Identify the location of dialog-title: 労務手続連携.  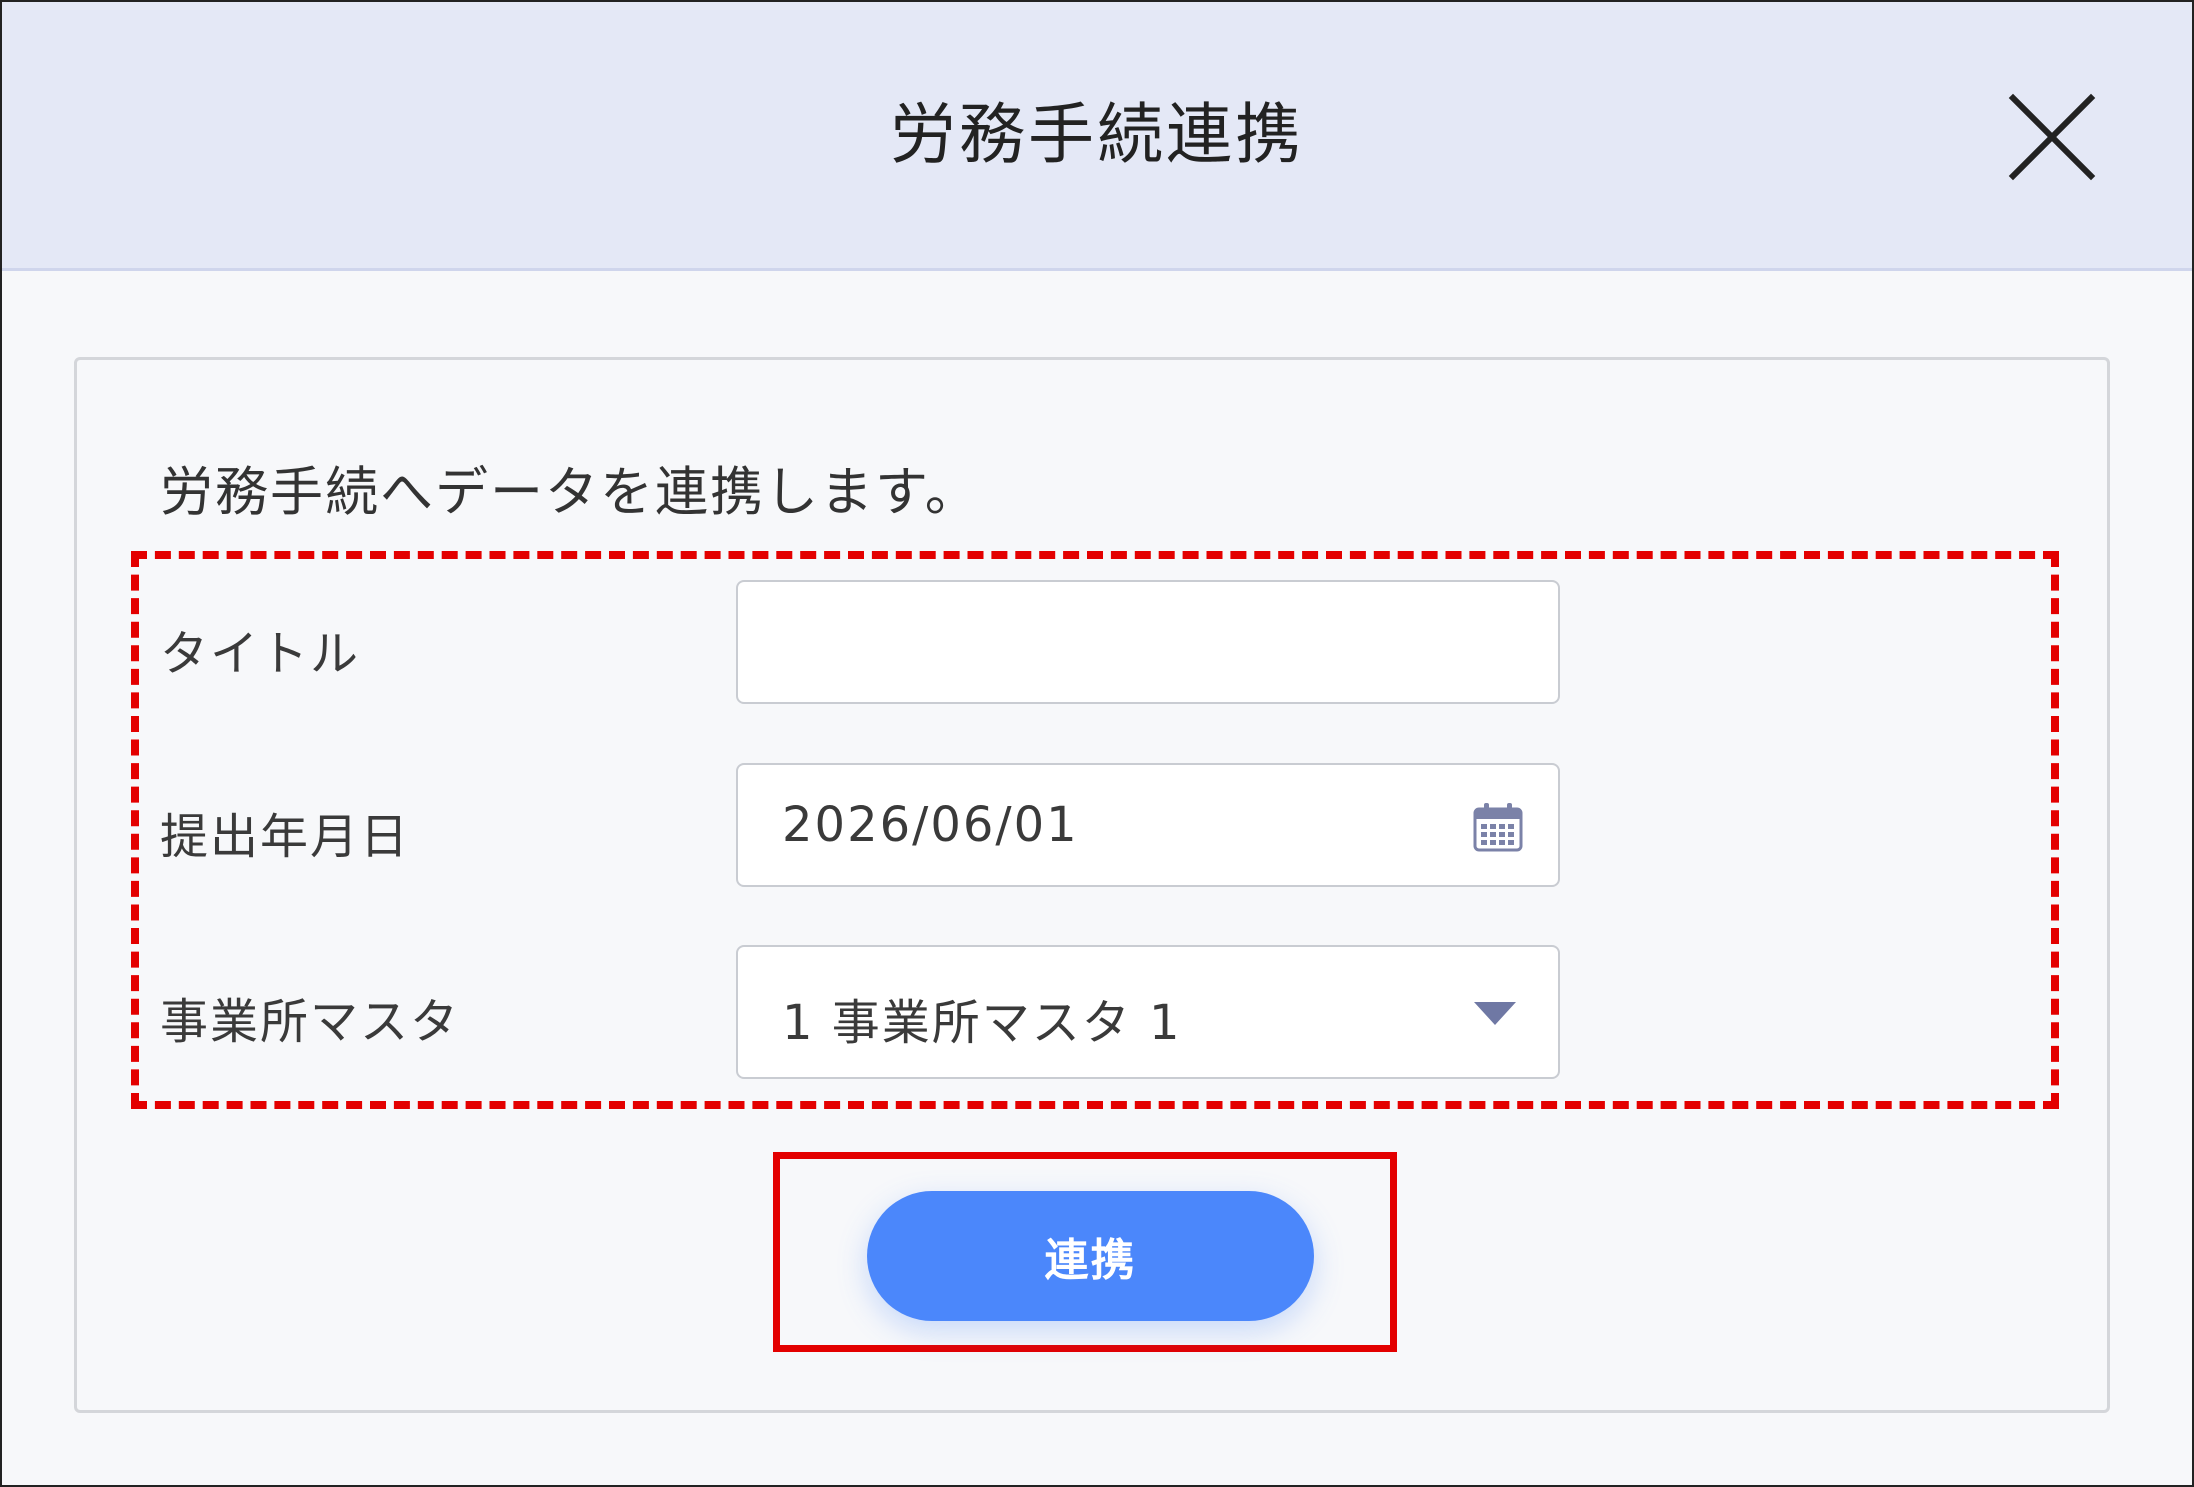
(1097, 134).